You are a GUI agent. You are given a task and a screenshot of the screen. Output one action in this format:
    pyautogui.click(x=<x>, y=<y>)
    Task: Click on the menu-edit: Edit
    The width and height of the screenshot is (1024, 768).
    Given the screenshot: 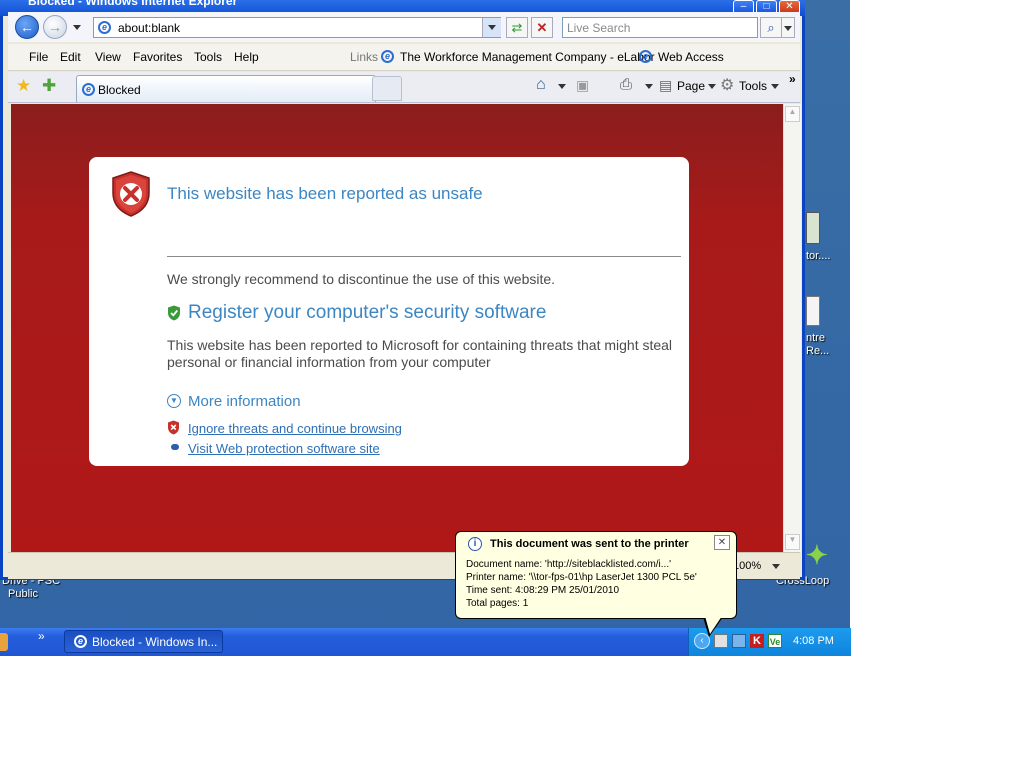 What is the action you would take?
    pyautogui.click(x=70, y=57)
    